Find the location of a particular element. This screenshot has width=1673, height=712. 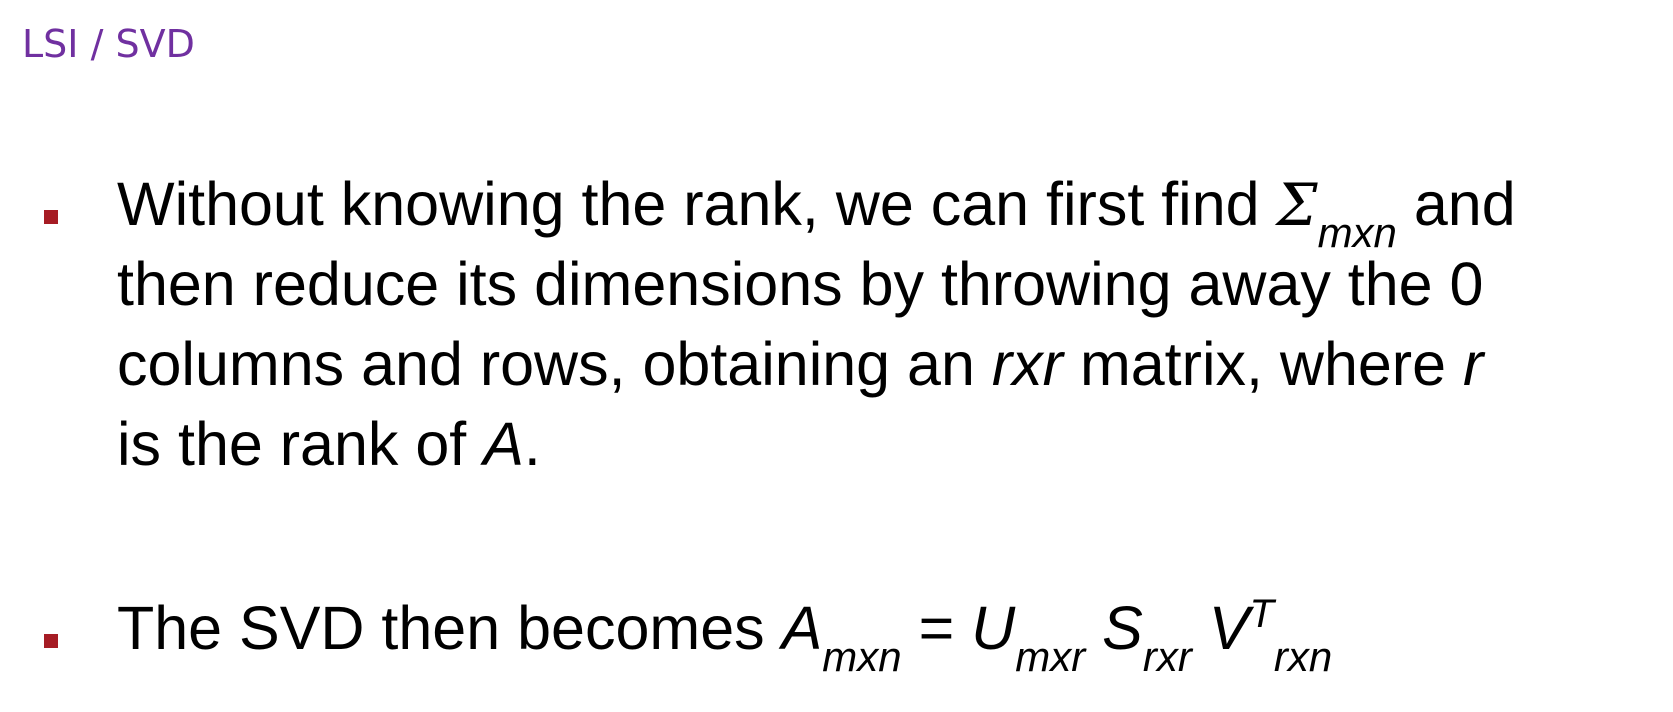

subscript: mxr is located at coordinates (1050, 656).